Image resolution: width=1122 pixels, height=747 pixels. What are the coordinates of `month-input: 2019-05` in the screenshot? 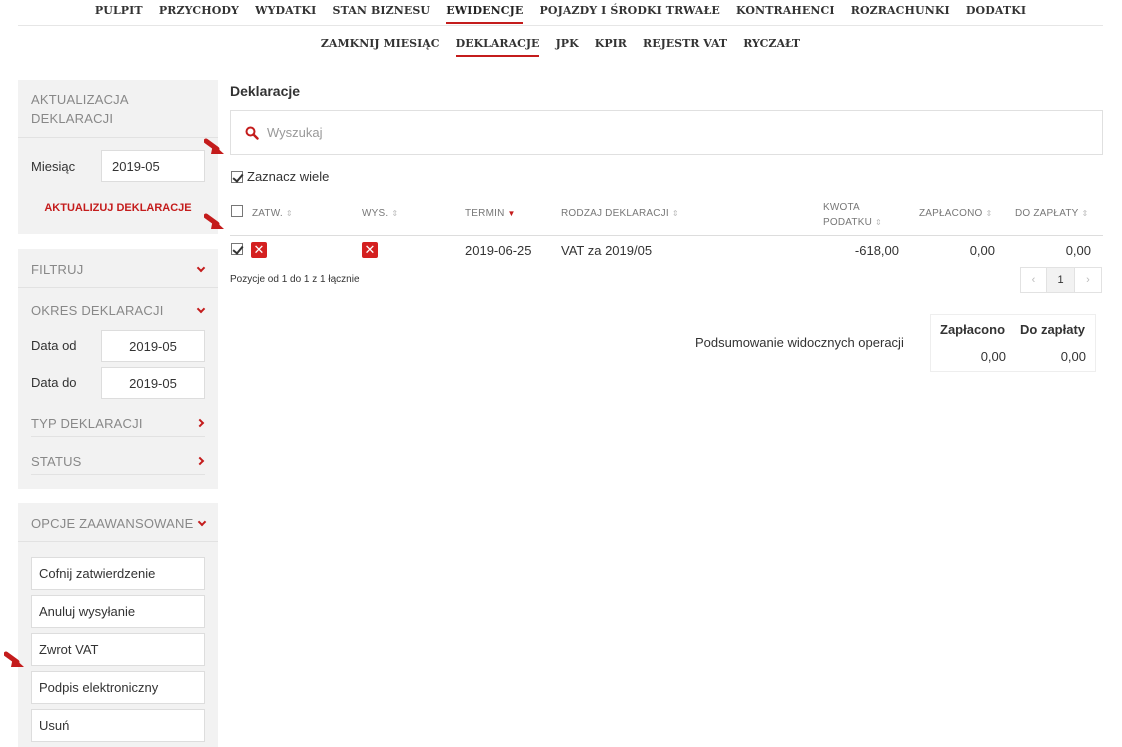 It's located at (153, 166).